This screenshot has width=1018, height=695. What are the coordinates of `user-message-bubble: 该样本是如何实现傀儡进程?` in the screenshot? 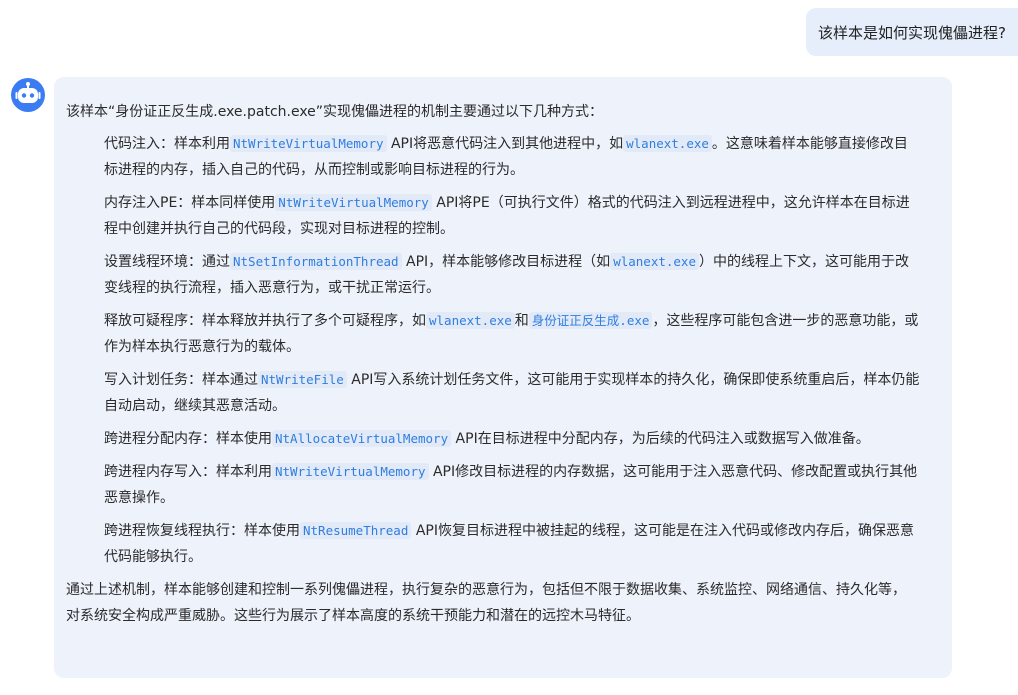 It's located at (912, 32).